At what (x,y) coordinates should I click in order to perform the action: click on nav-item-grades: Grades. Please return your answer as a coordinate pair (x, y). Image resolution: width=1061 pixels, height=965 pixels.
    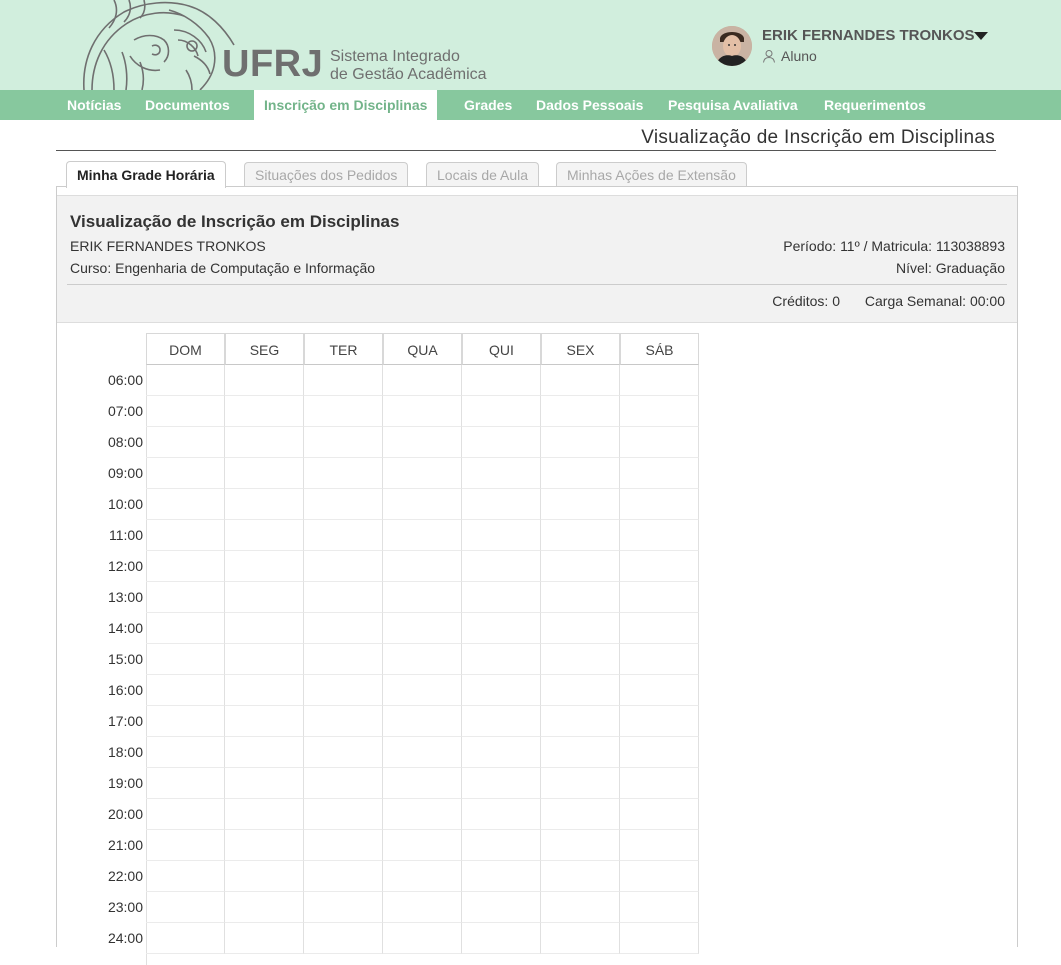
    Looking at the image, I should click on (488, 105).